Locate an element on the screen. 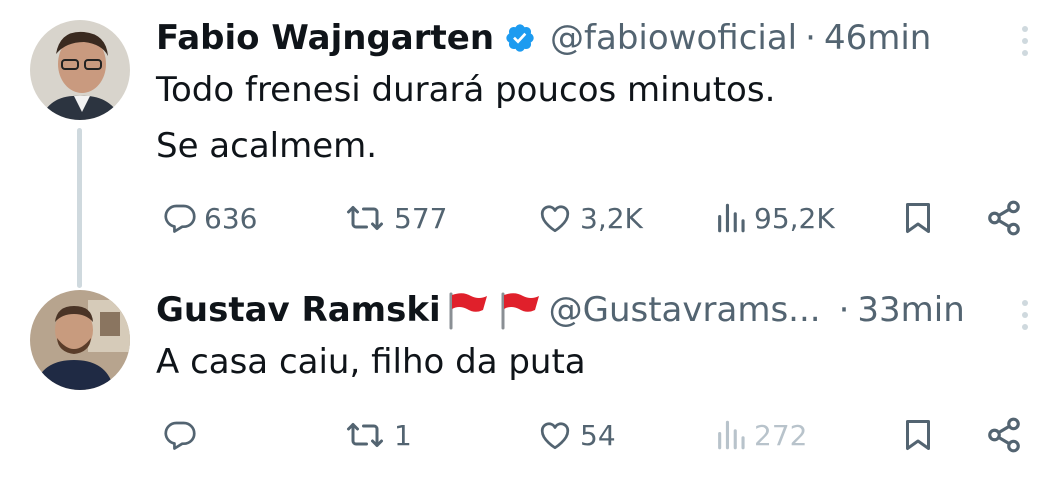 This screenshot has height=482, width=1051. retweet-button: 577 is located at coordinates (394, 218).